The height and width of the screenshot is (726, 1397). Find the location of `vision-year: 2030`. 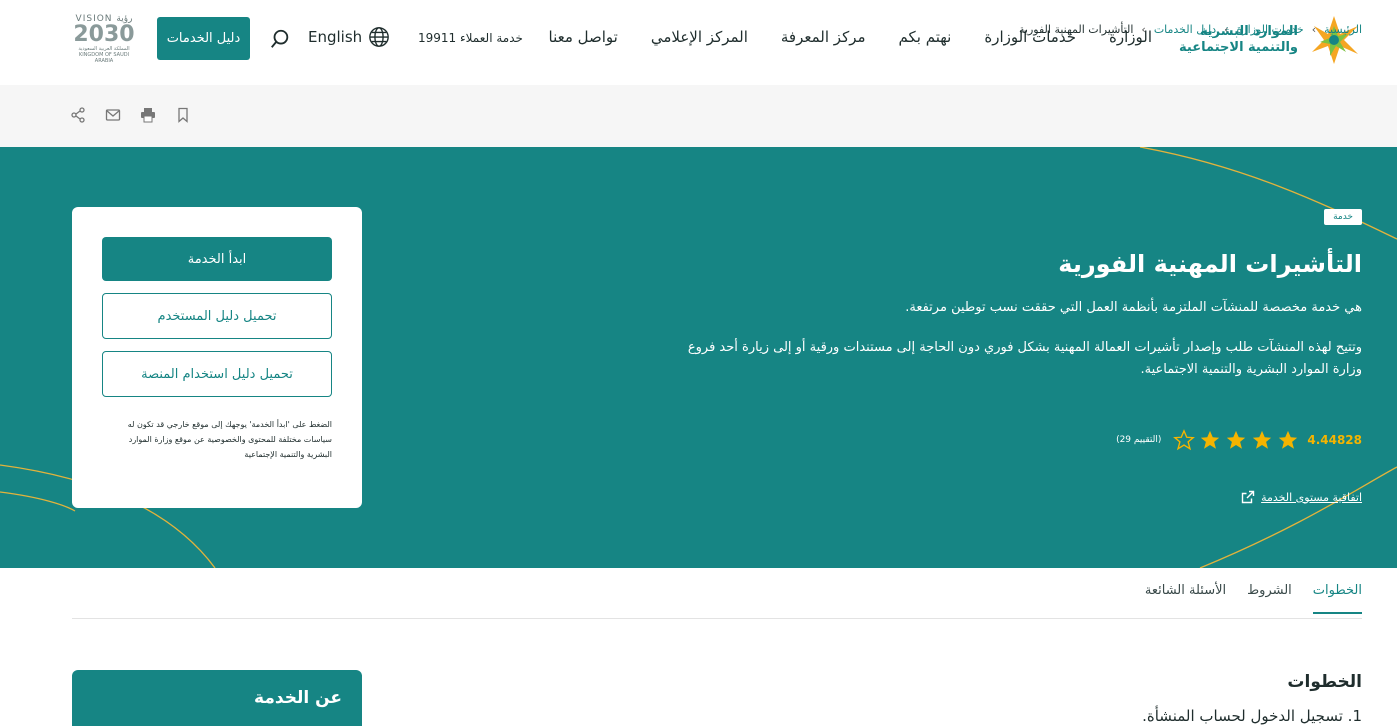

vision-year: 2030 is located at coordinates (104, 34).